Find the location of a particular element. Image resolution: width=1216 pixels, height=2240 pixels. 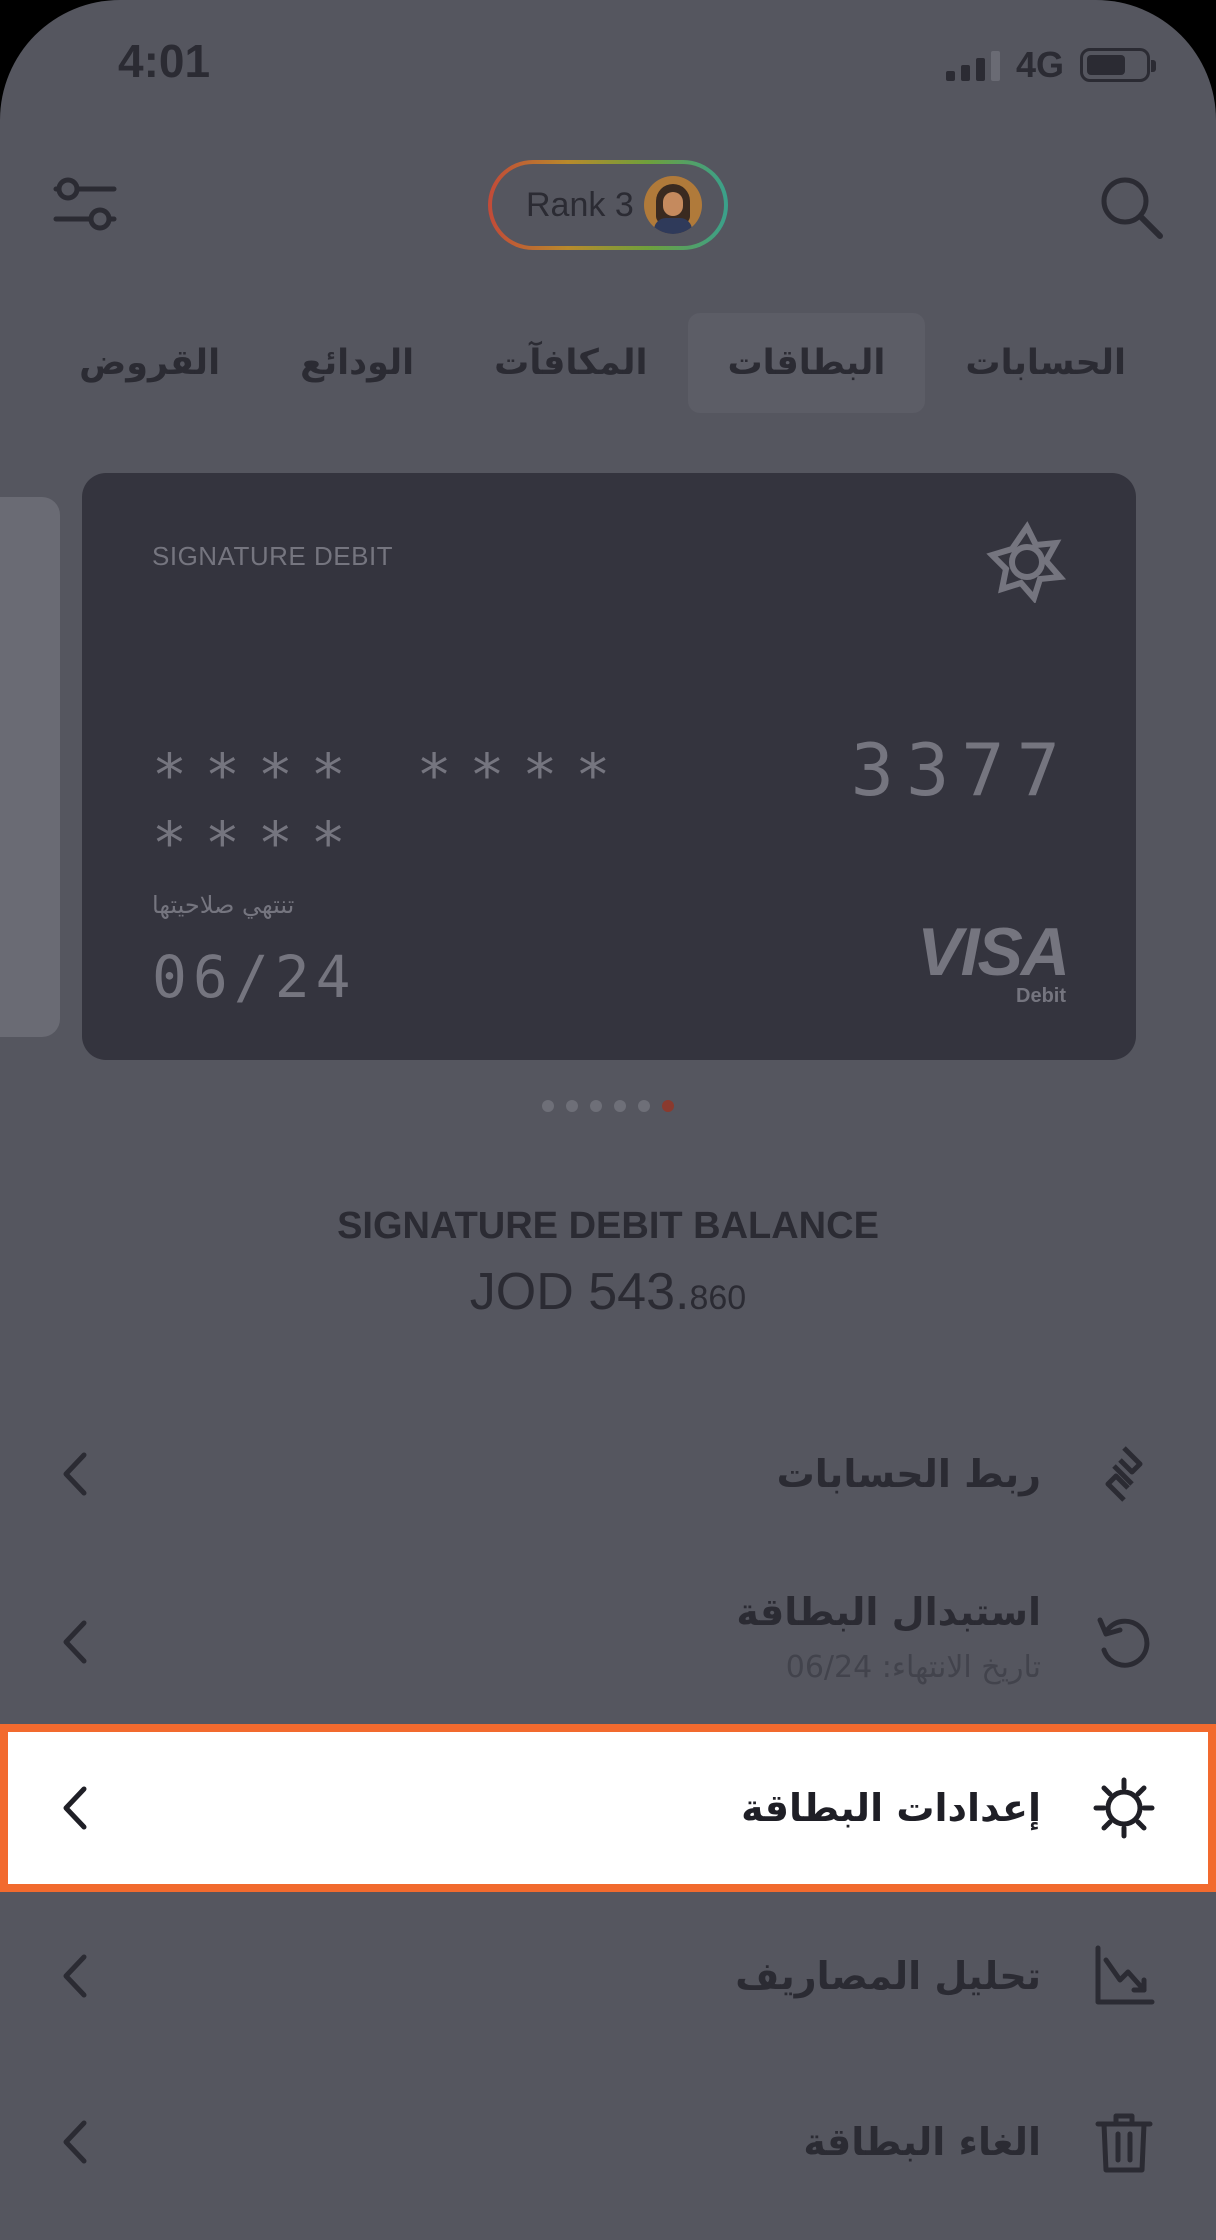

card-type-label: SIGNATURE DEBIT is located at coordinates (273, 556).